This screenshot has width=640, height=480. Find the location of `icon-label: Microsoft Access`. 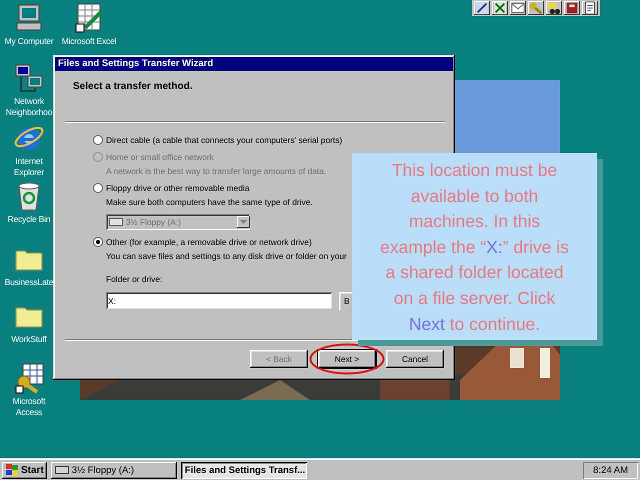

icon-label: Microsoft Access is located at coordinates (29, 407).